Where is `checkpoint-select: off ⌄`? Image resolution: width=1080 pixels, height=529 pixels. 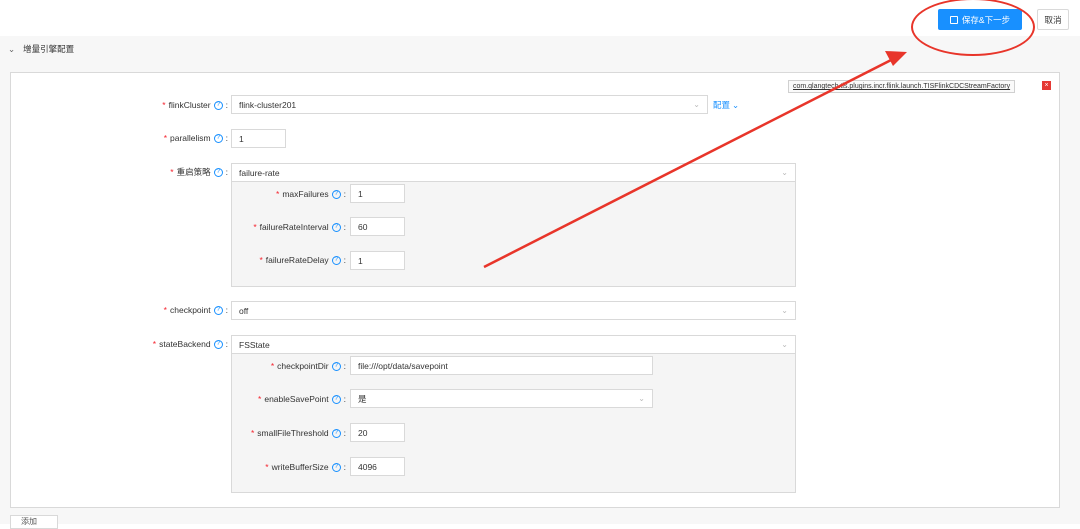
checkpoint-select: off ⌄ is located at coordinates (513, 310).